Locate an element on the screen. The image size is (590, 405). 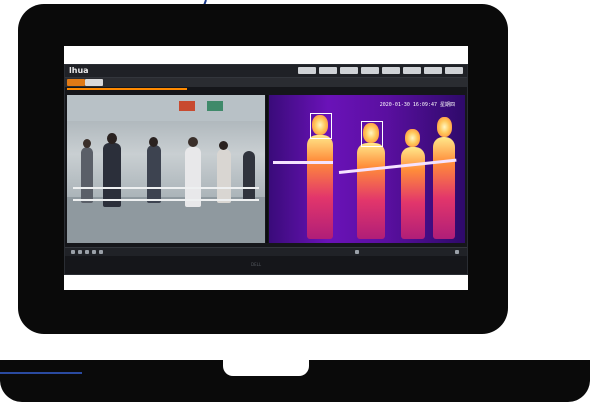
laptop-notch is located at coordinates (266, 368).